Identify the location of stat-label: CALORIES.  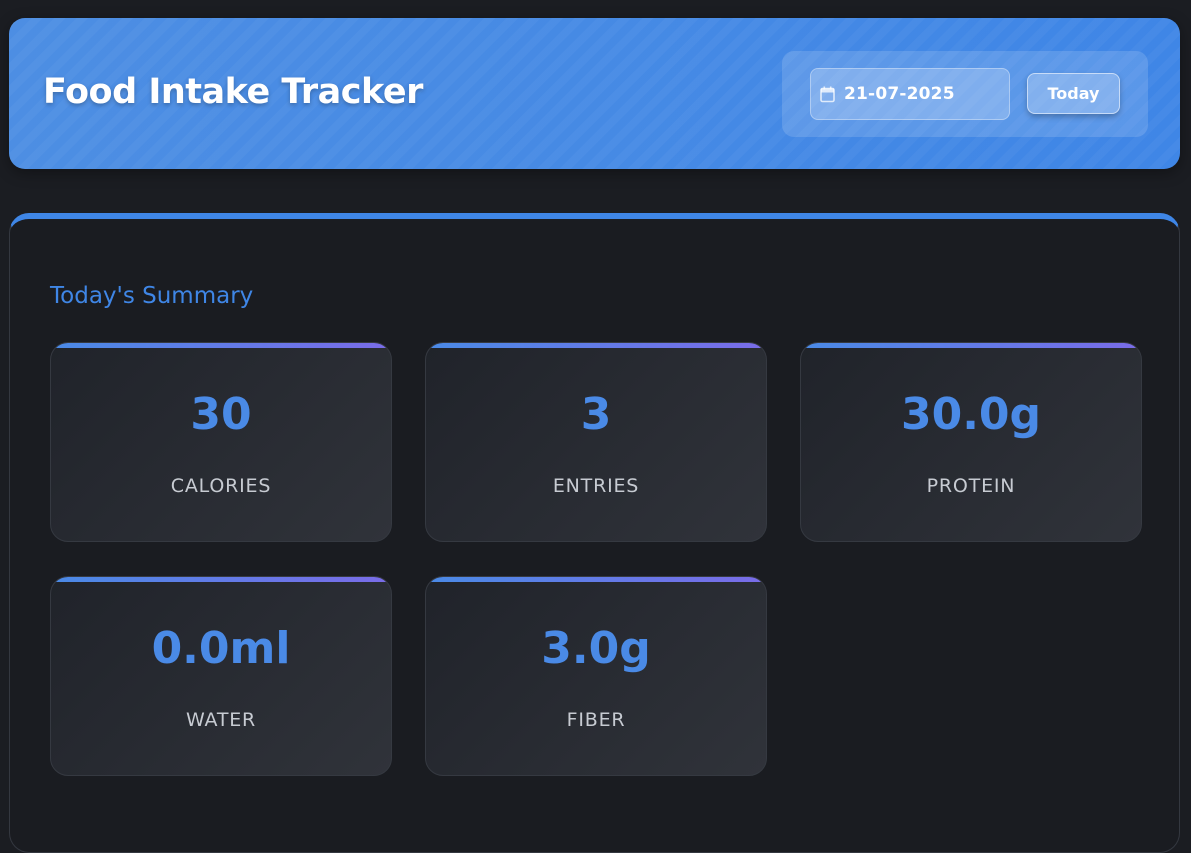
(221, 486).